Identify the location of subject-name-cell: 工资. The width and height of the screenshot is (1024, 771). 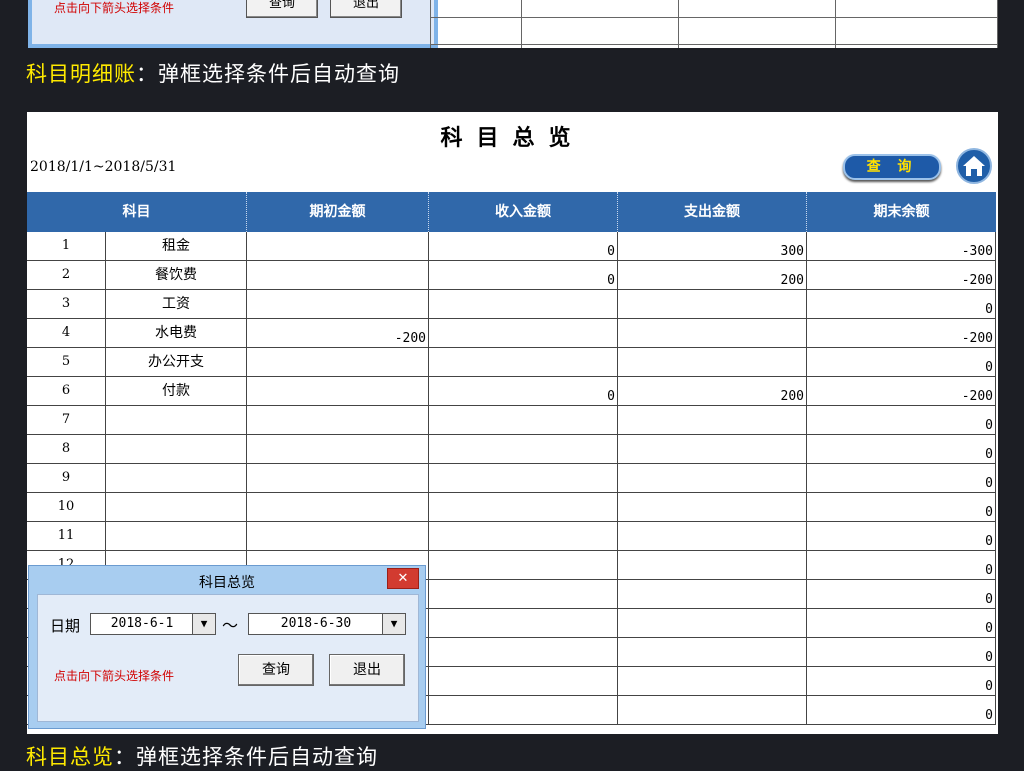
(176, 304).